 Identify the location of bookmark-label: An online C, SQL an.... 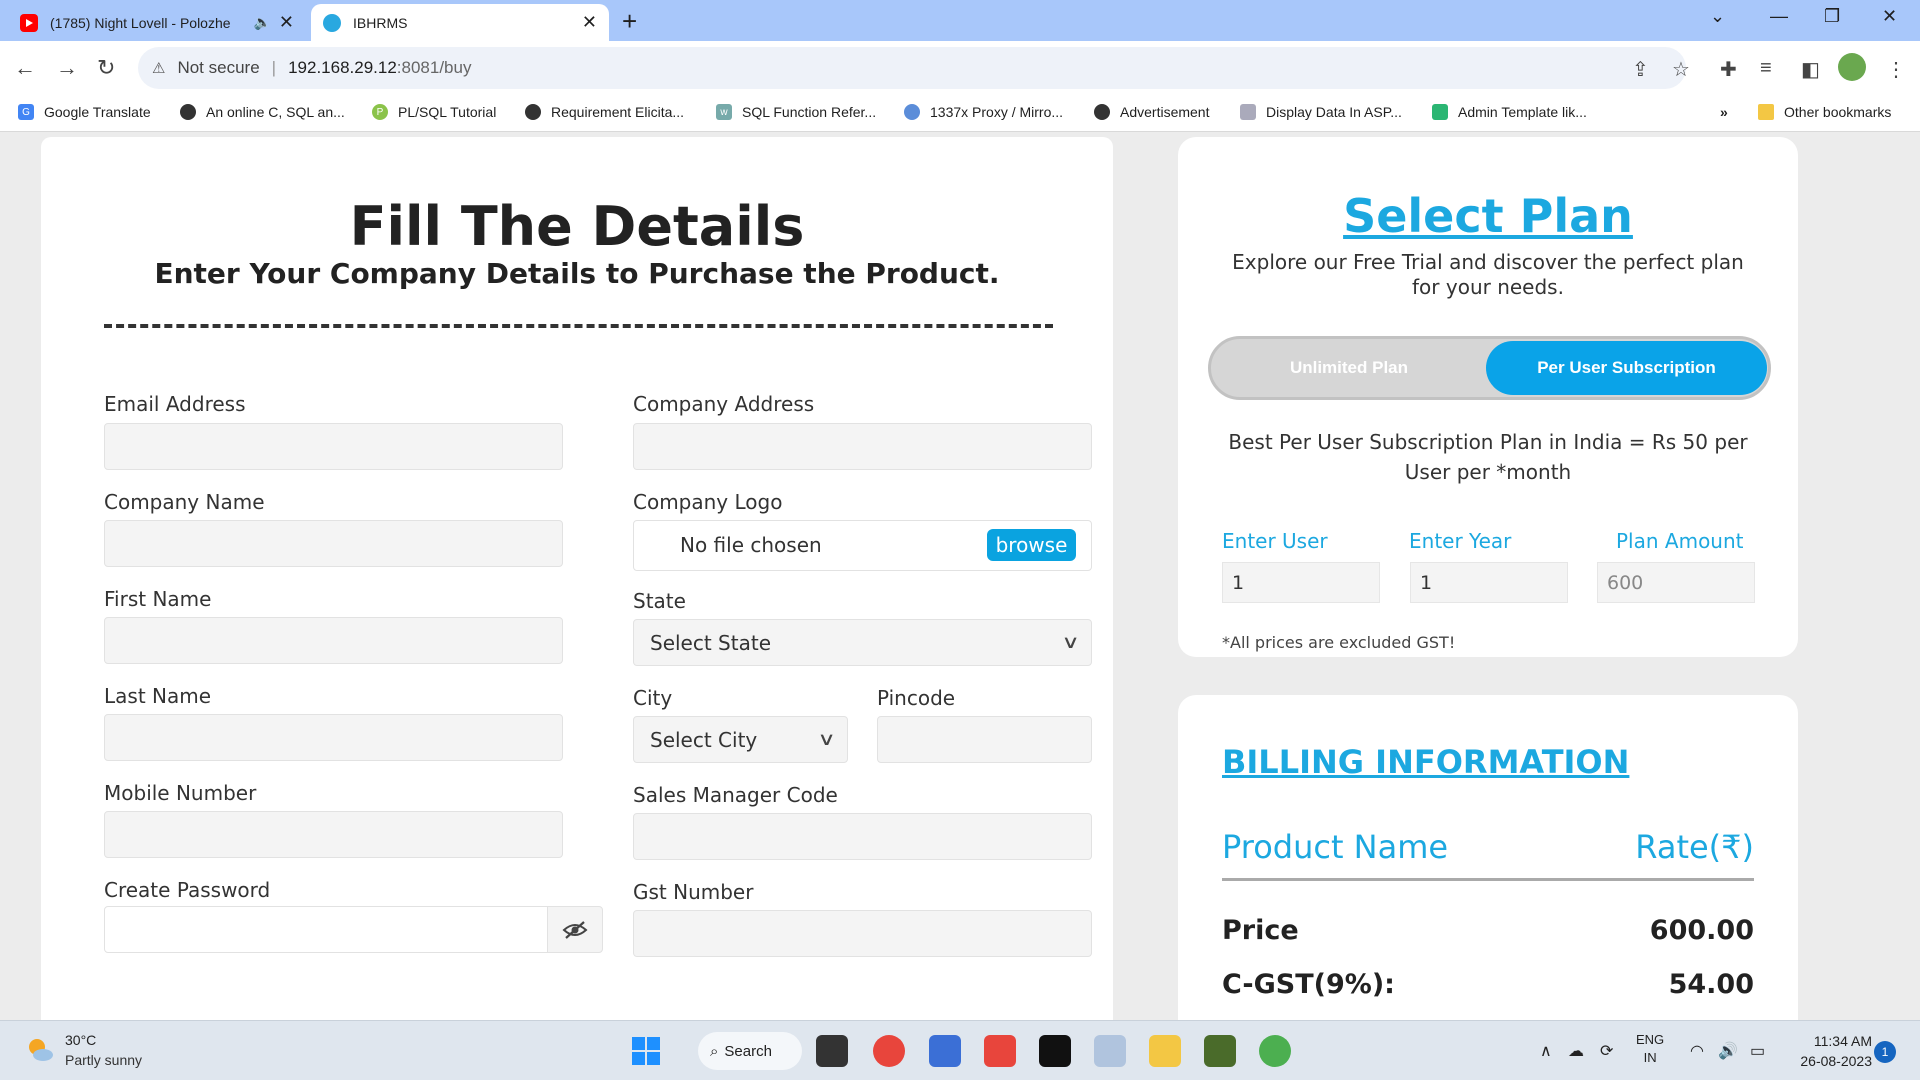
(275, 112).